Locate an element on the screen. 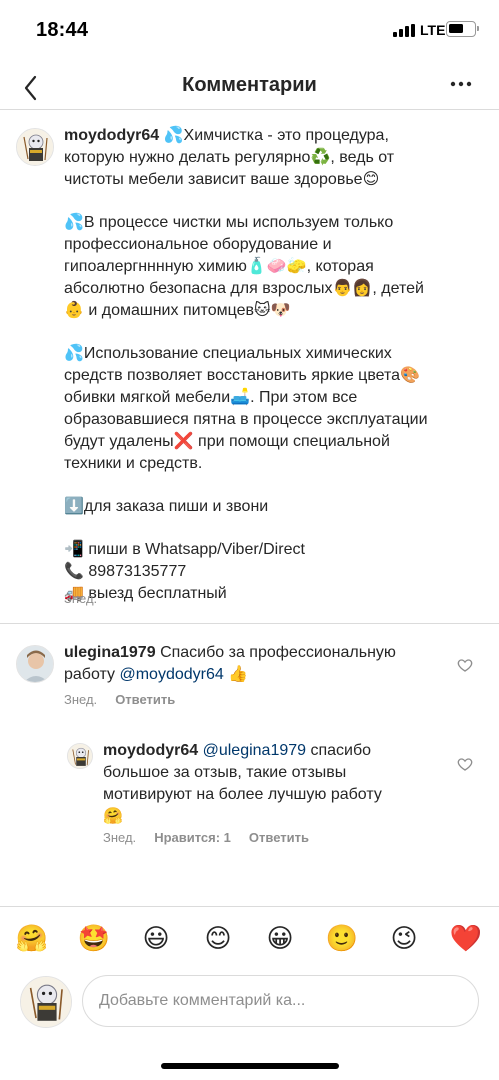 This screenshot has width=499, height=1080. caption-line: 💦Химчистка - это процедура, is located at coordinates (276, 135).